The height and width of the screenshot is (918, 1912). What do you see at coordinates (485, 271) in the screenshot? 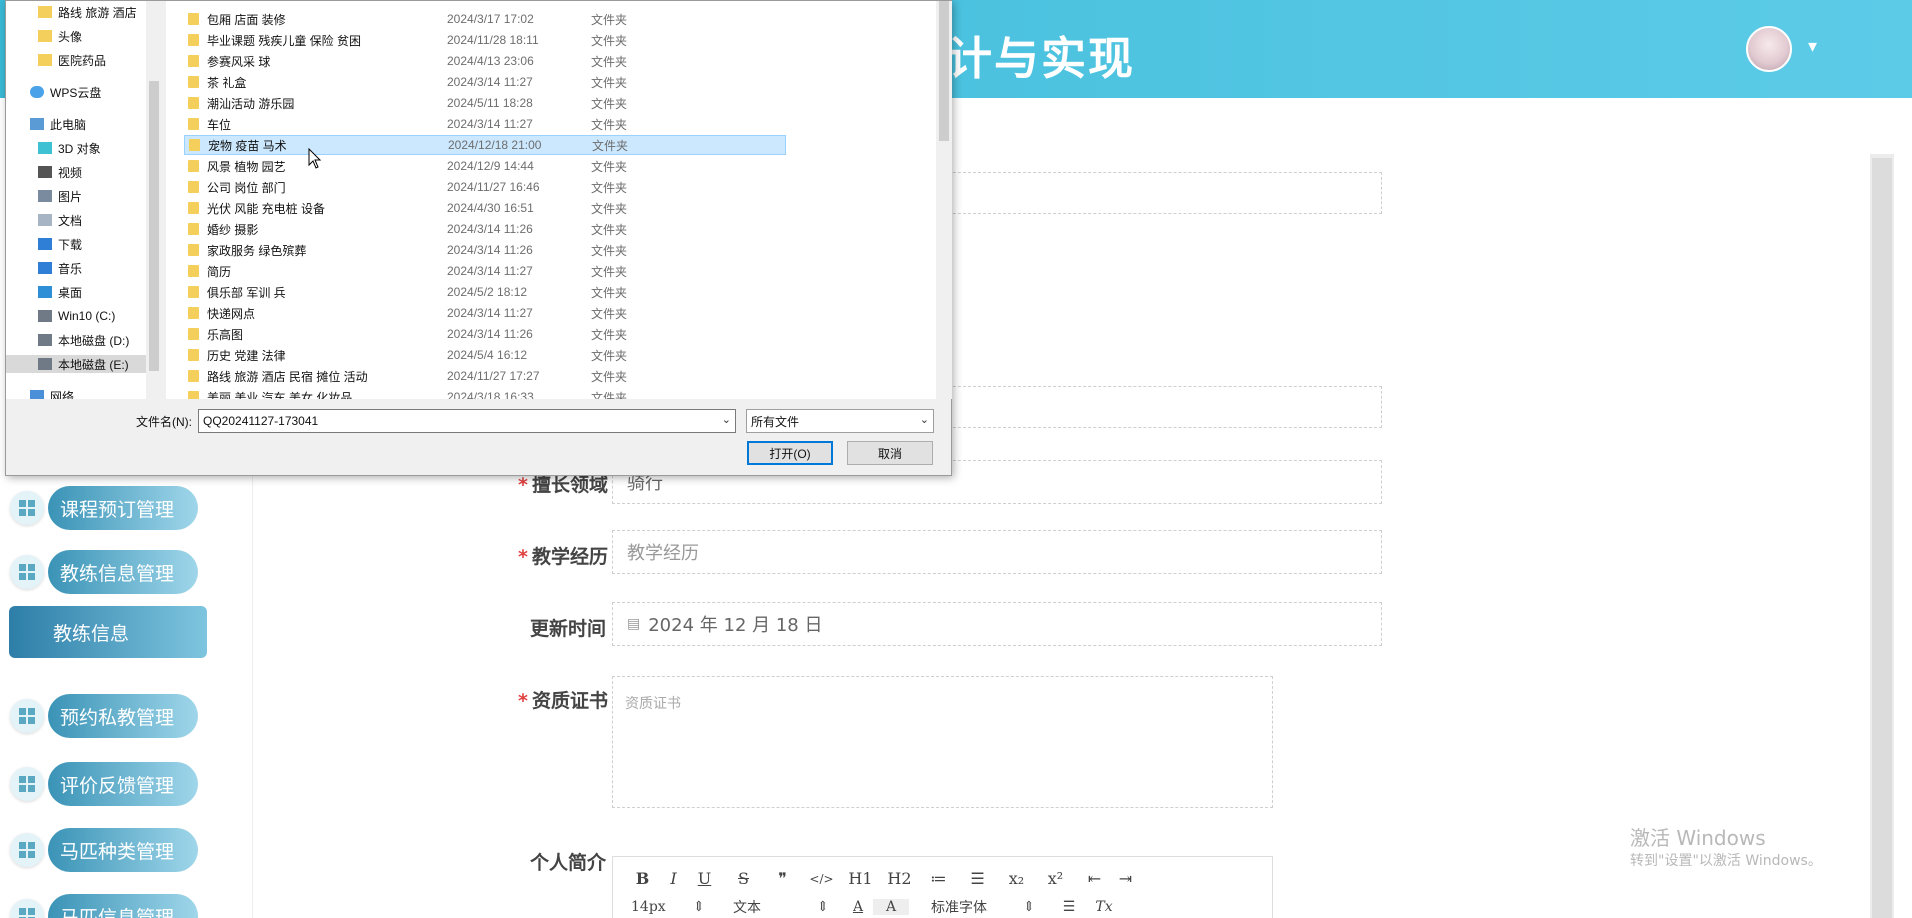
I see `file-row: 简历 2024/3/14 11:27 文件夹` at bounding box center [485, 271].